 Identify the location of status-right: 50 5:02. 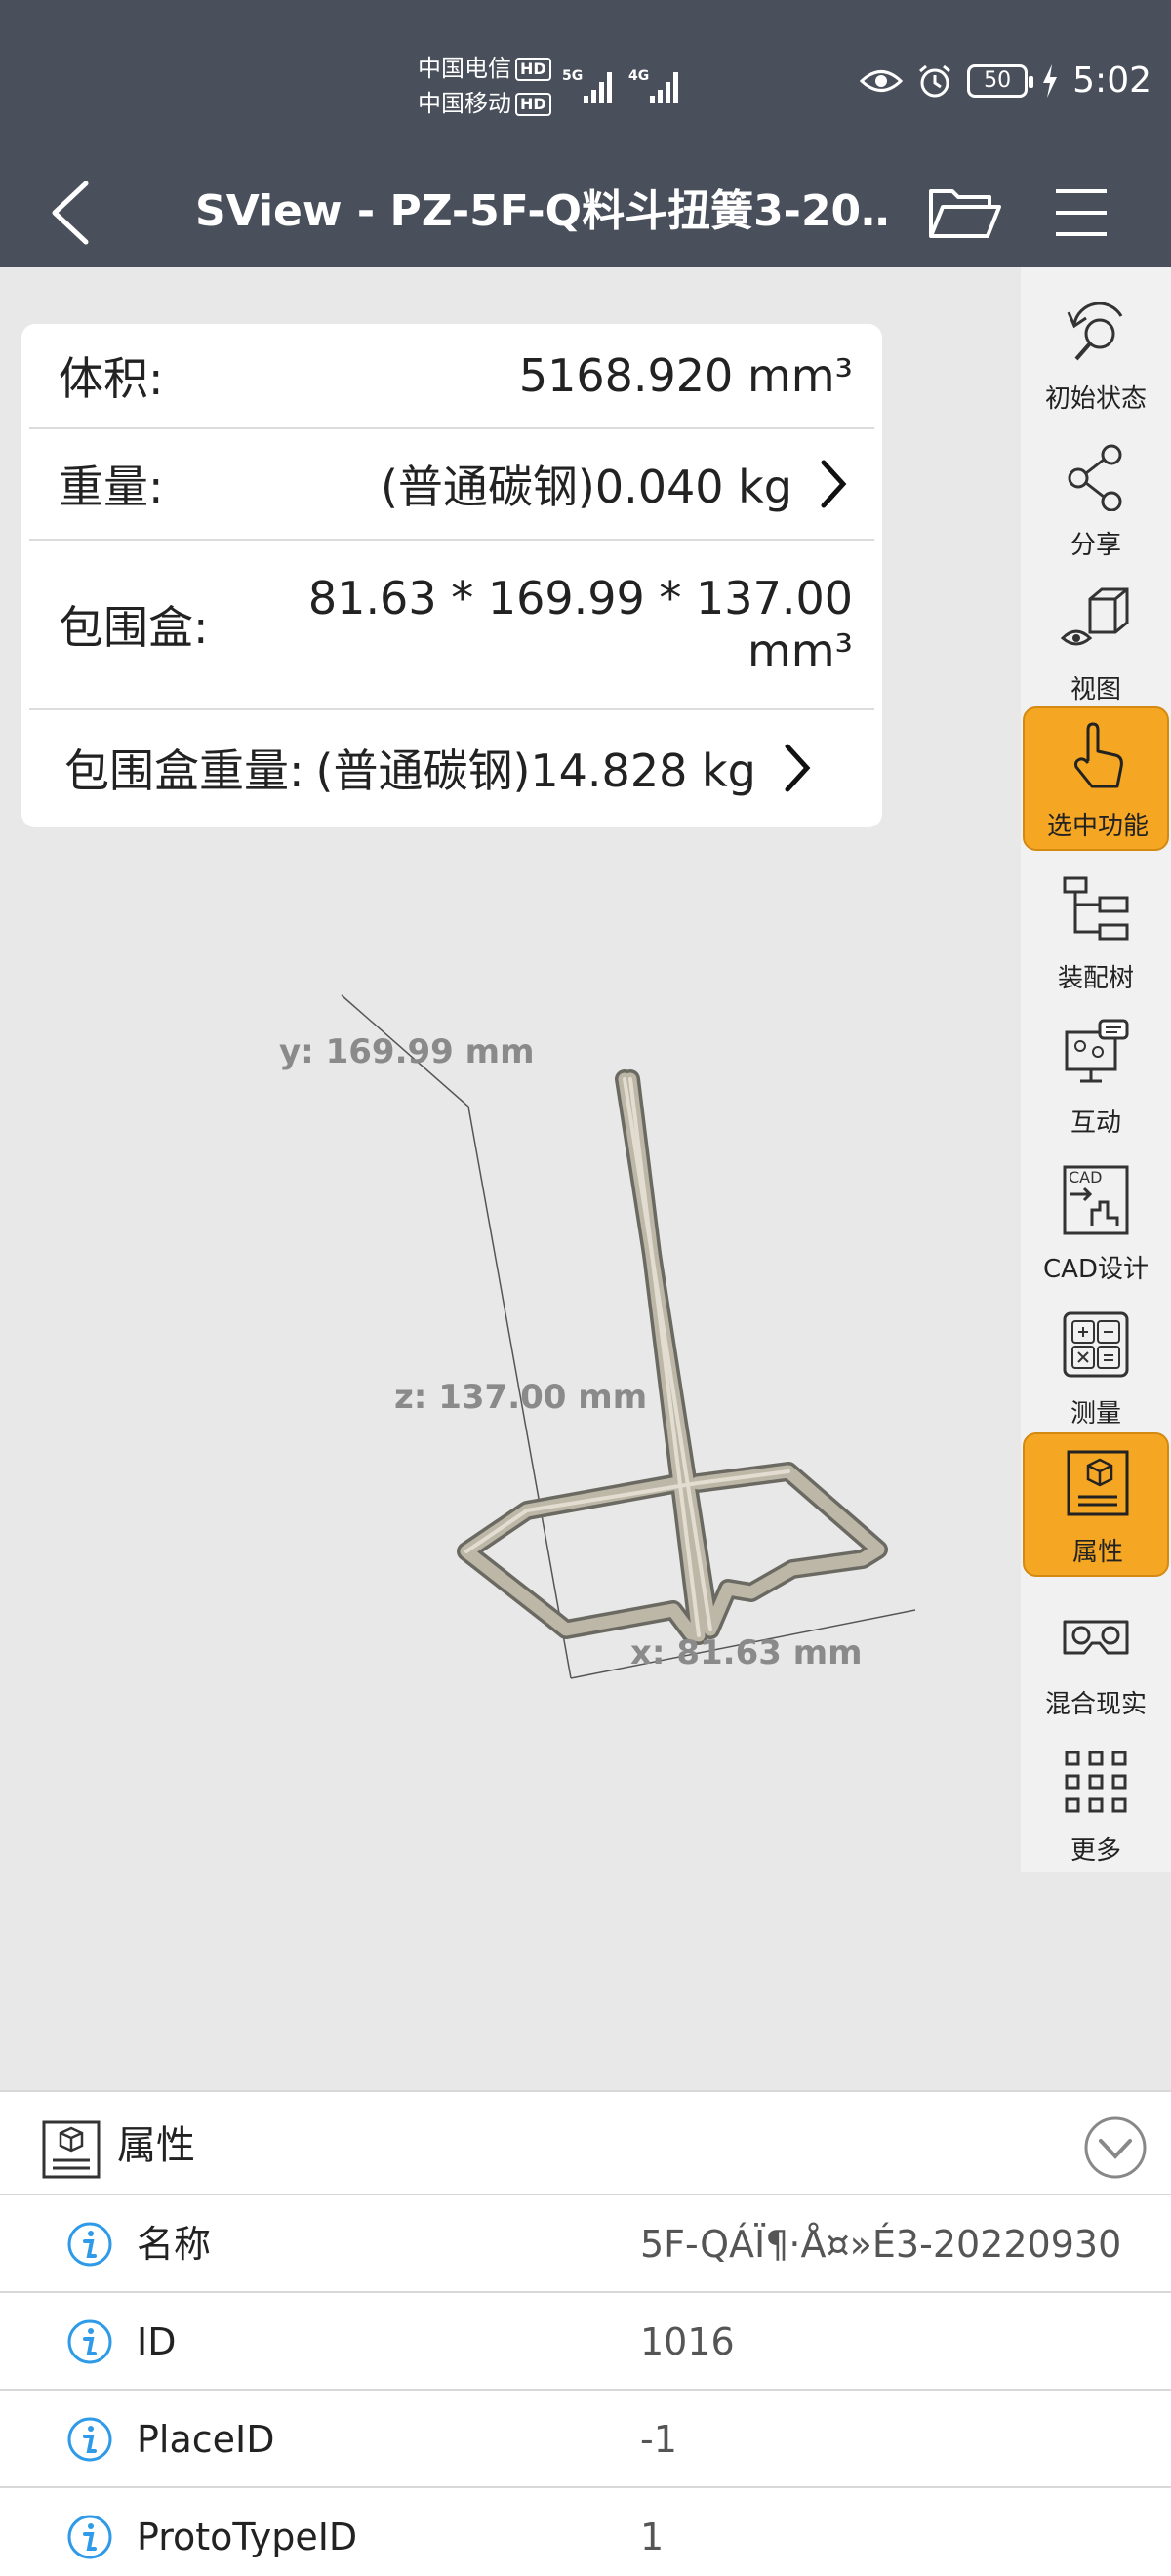
(1005, 80).